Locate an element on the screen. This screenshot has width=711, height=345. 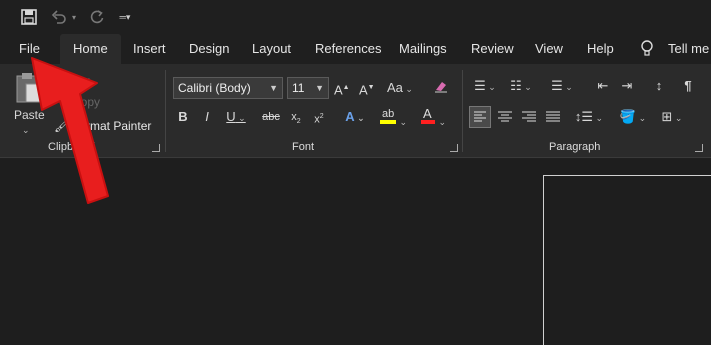
line-spacing-icon: ↕☰ ⌄ is located at coordinates (589, 117).